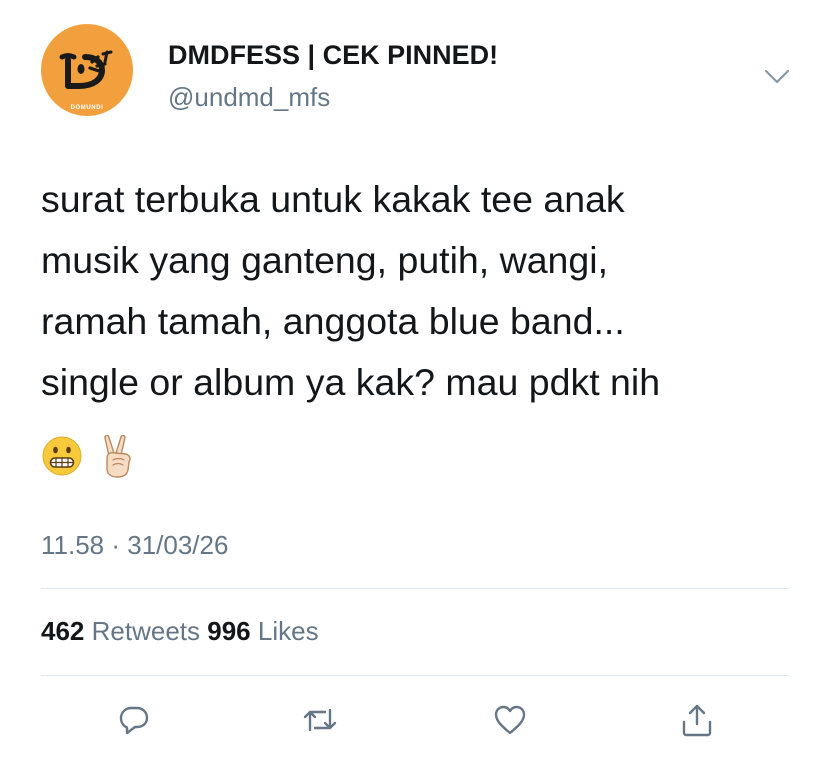 The height and width of the screenshot is (761, 828). I want to click on tweet-timestamp: 11.58 · 31/03/26, so click(134, 545).